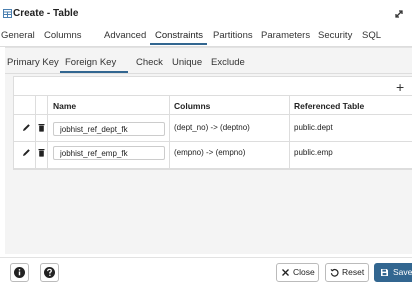 Image resolution: width=412 pixels, height=286 pixels. Describe the element at coordinates (212, 127) in the screenshot. I see `constraint-columns-cell: (dept_no) -> (deptno)` at that location.